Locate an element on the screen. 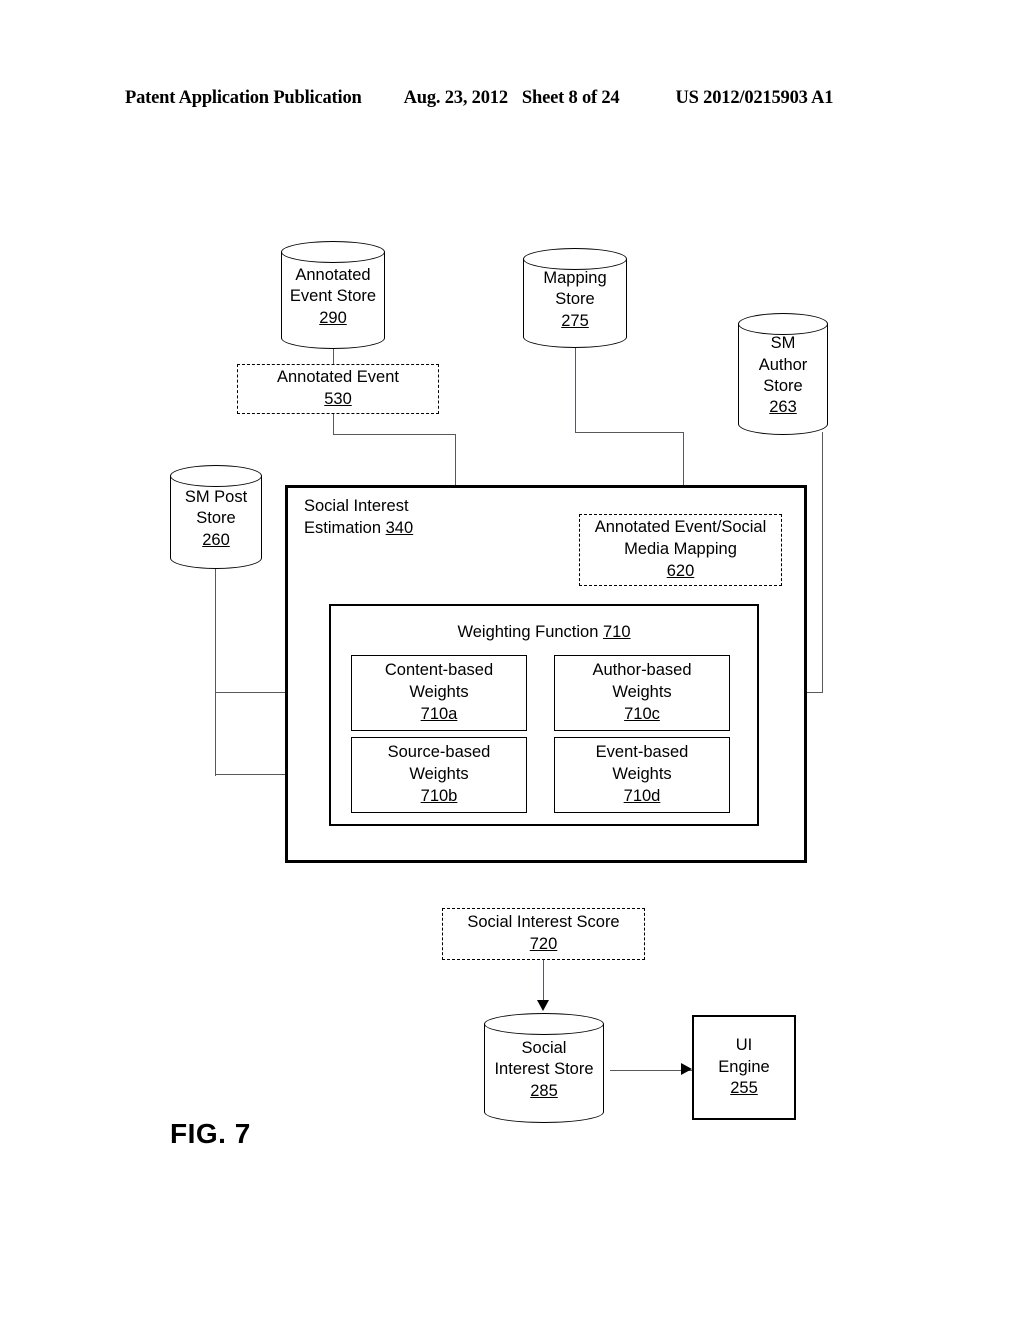 The width and height of the screenshot is (1024, 1320). weights-710a-line1: Content-based is located at coordinates (439, 670).